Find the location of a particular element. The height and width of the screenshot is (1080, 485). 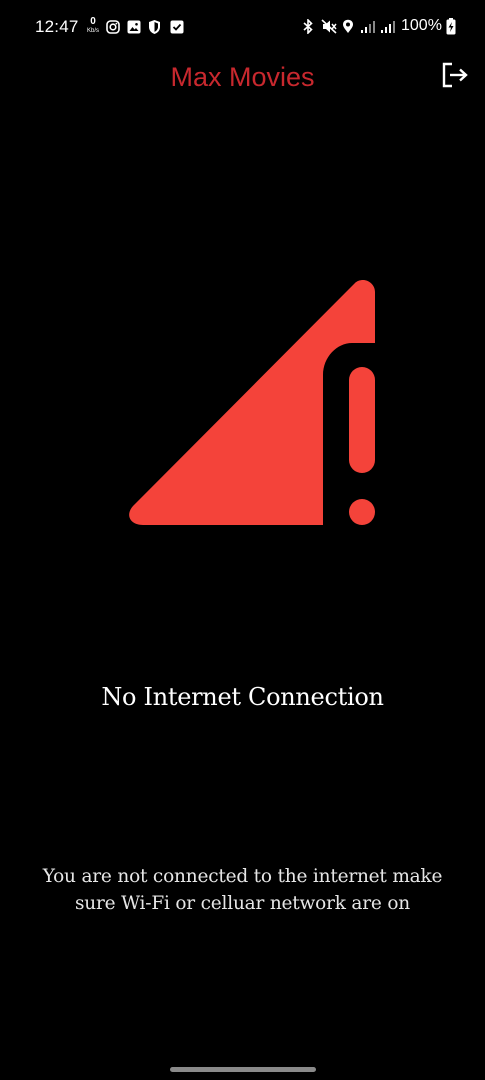

app-title: Max Movies is located at coordinates (242, 77).